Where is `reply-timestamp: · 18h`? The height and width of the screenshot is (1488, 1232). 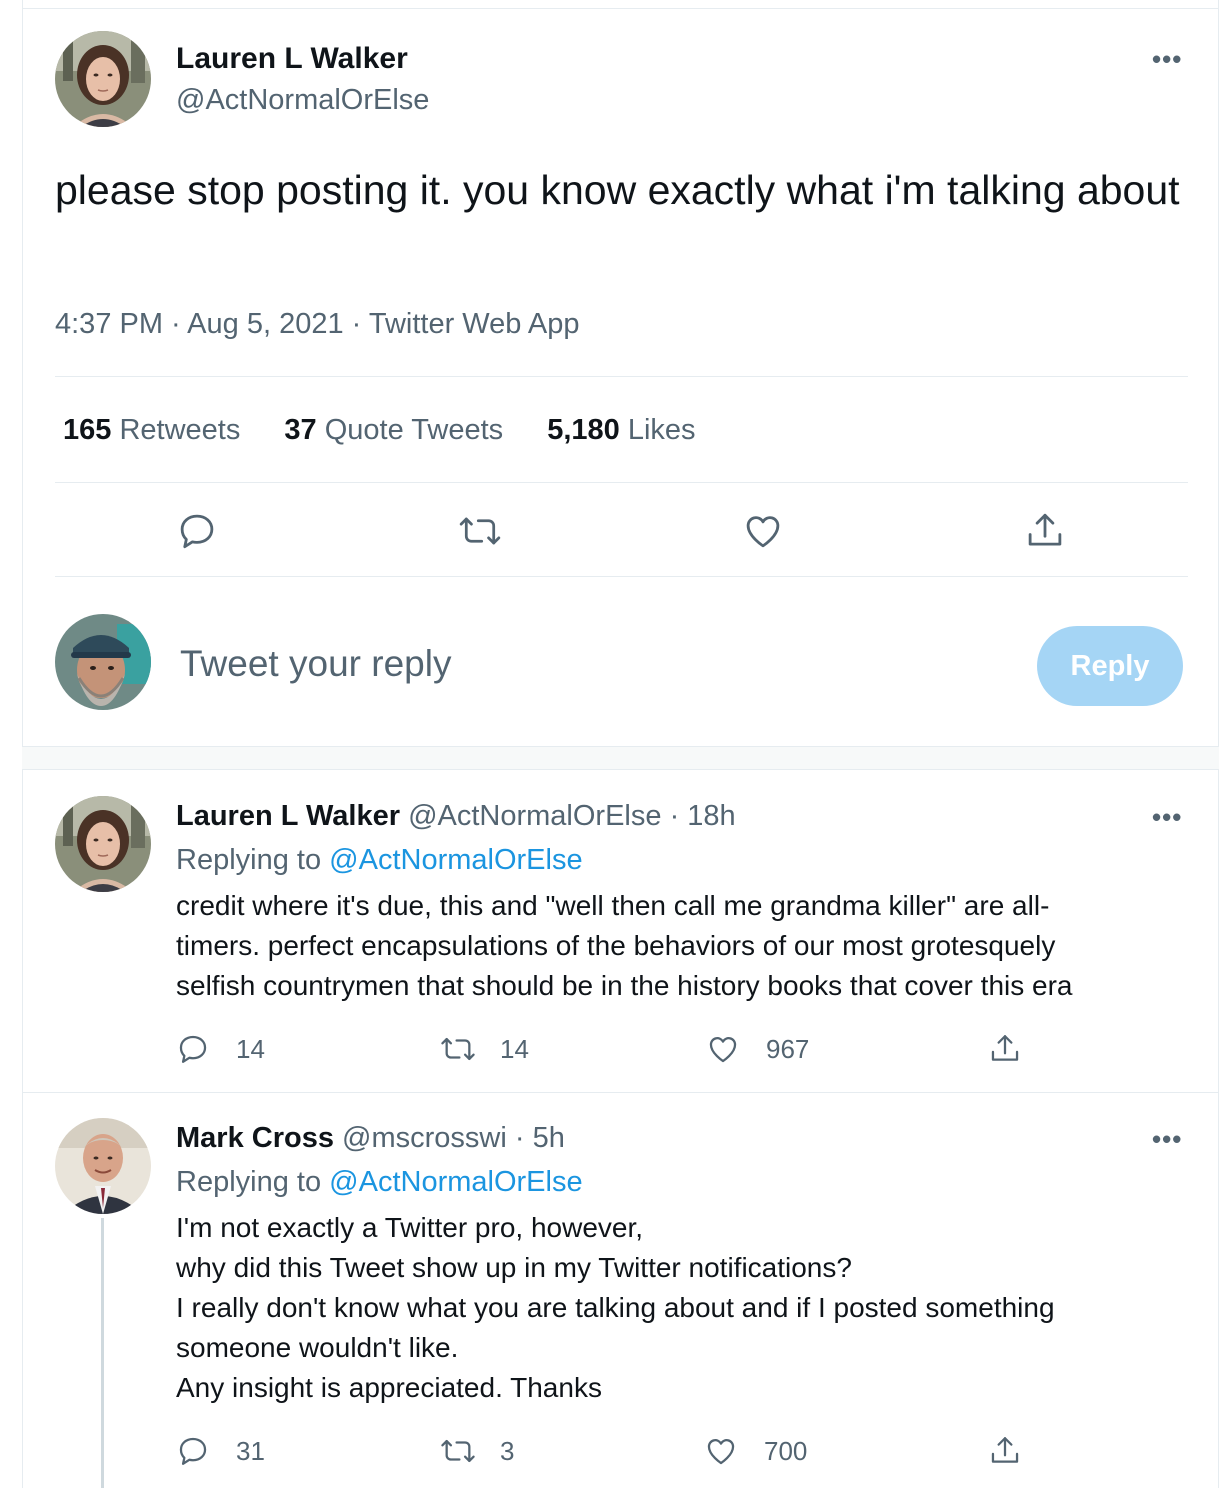 reply-timestamp: · 18h is located at coordinates (703, 816).